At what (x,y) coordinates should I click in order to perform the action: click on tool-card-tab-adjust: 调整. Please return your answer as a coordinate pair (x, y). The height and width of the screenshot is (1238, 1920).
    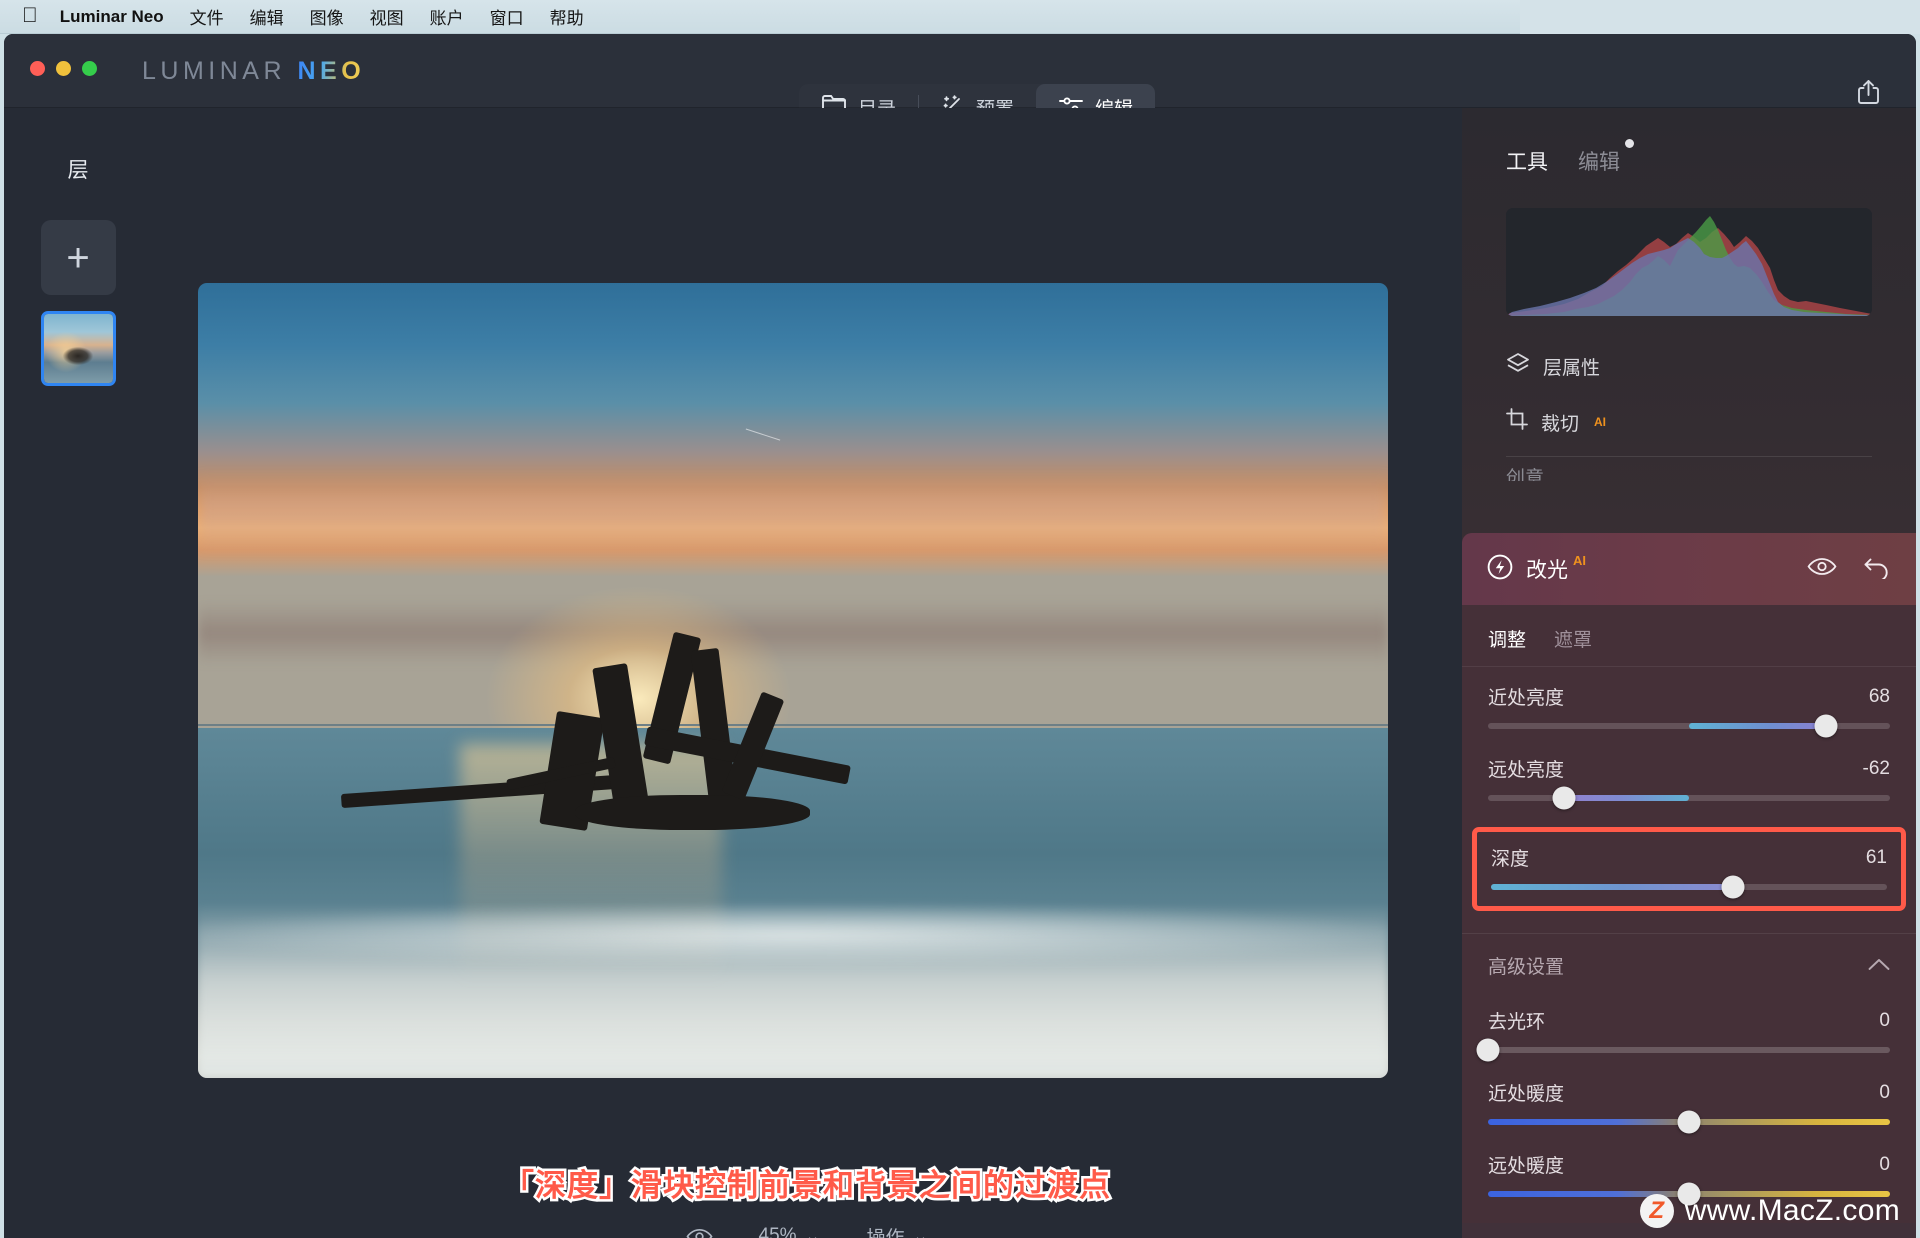
    Looking at the image, I should click on (1507, 638).